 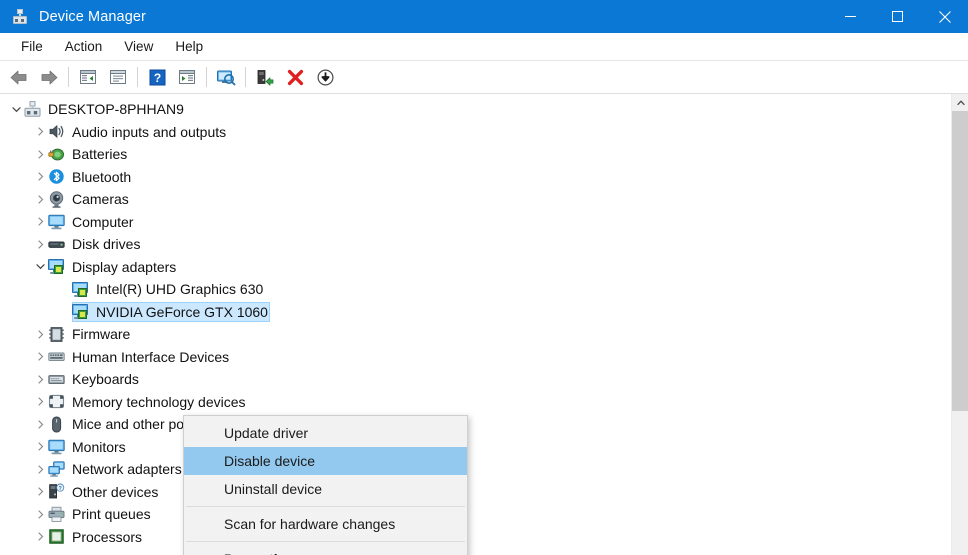 I want to click on minimize-icon, so click(x=850, y=16).